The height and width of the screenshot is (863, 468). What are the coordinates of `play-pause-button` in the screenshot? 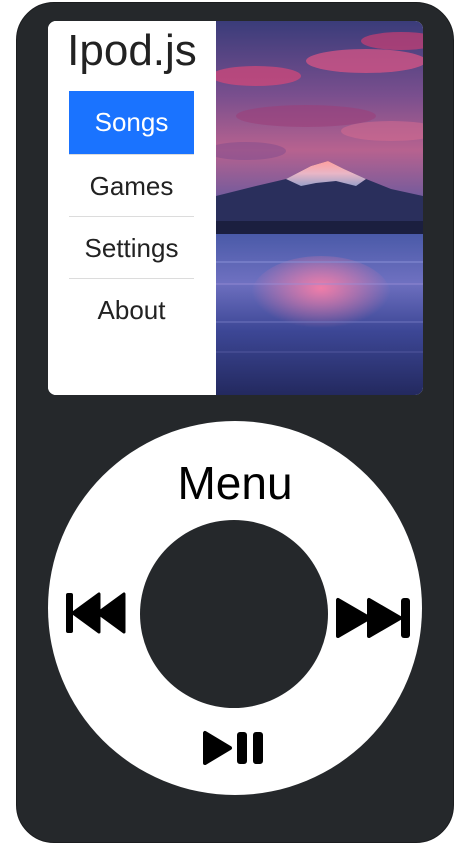 It's located at (235, 748).